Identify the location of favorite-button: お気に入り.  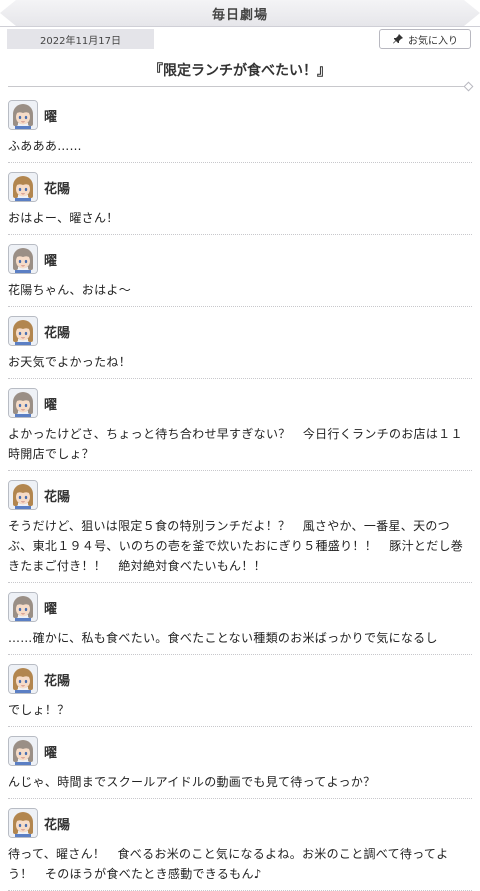
(425, 39).